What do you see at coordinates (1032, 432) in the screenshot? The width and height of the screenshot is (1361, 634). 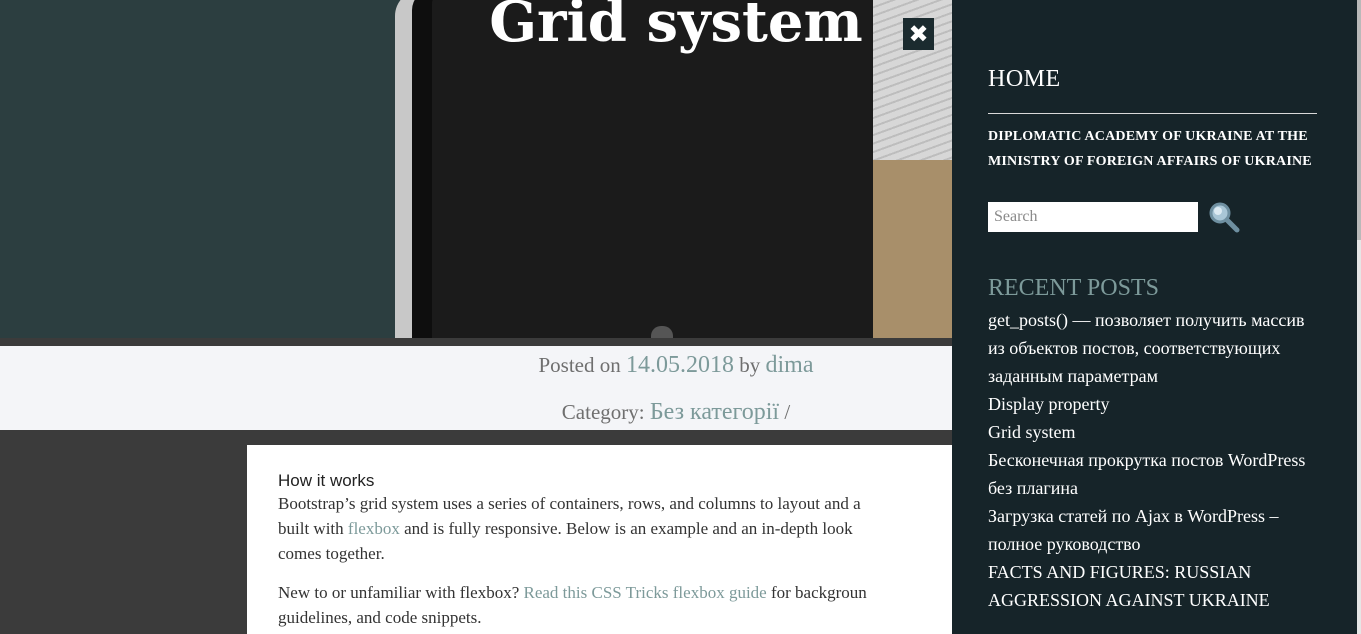 I see `recent-post-link: Grid system` at bounding box center [1032, 432].